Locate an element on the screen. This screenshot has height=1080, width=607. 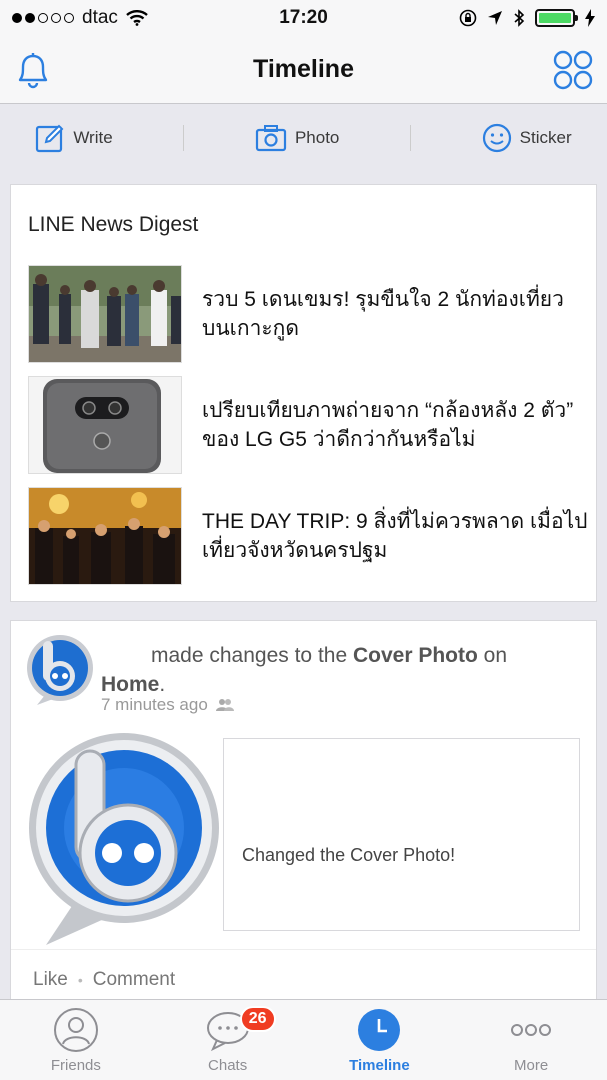
grid-apps-icon is located at coordinates (573, 70).